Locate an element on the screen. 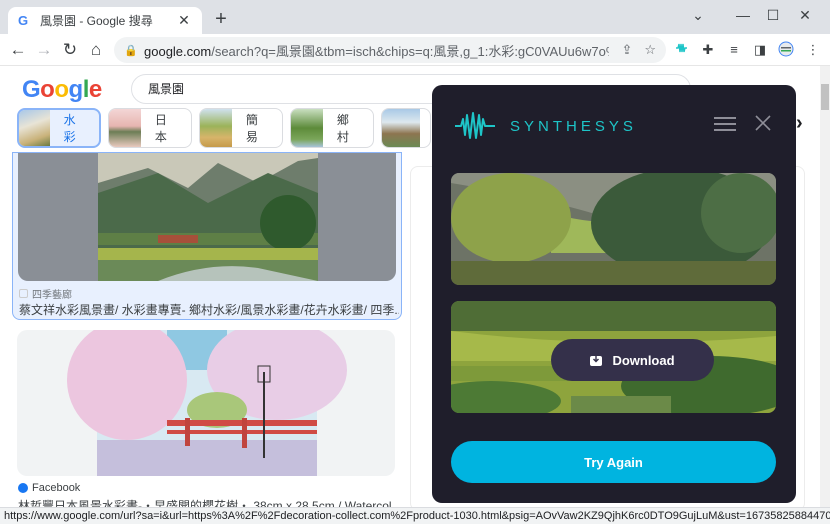 Image resolution: width=830 pixels, height=524 pixels. new-tab-button: + is located at coordinates (221, 20).